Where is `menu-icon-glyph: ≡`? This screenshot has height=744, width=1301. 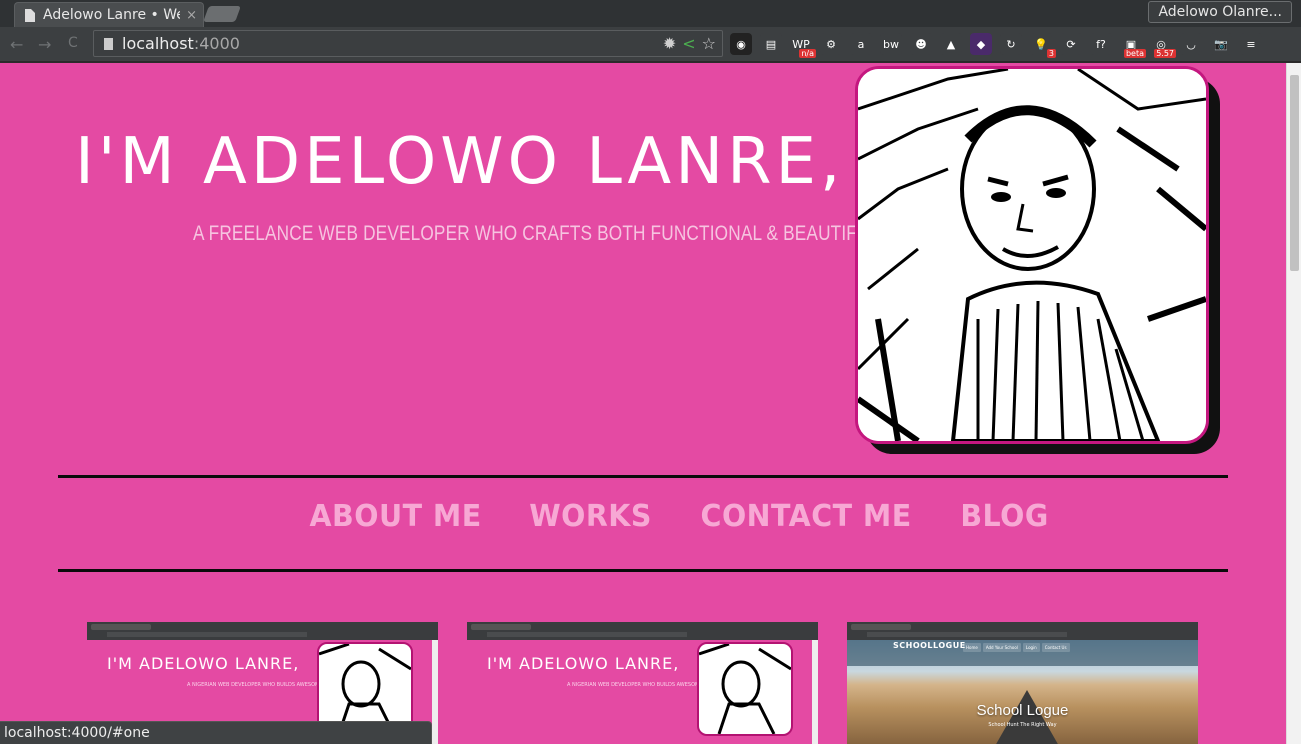 menu-icon-glyph: ≡ is located at coordinates (1251, 44).